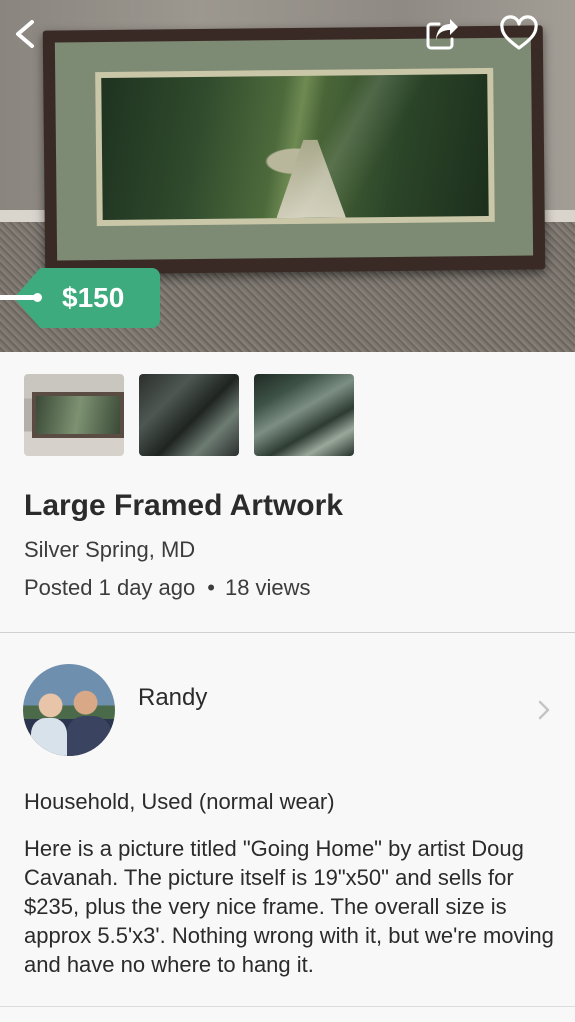 The image size is (575, 1022). I want to click on listing-condition: Household, Used (normal wear), so click(179, 801).